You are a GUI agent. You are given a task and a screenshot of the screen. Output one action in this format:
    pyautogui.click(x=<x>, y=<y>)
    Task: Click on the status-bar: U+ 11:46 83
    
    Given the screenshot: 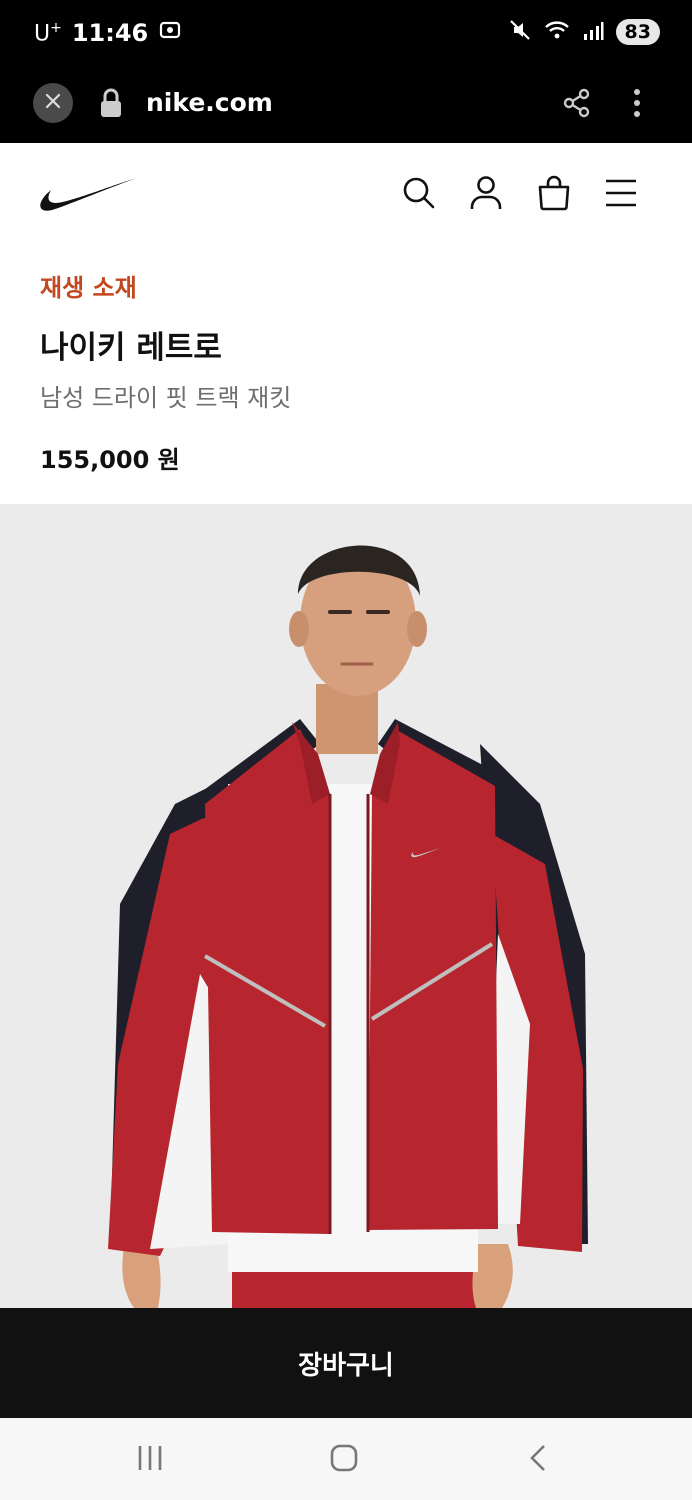 What is the action you would take?
    pyautogui.click(x=346, y=34)
    